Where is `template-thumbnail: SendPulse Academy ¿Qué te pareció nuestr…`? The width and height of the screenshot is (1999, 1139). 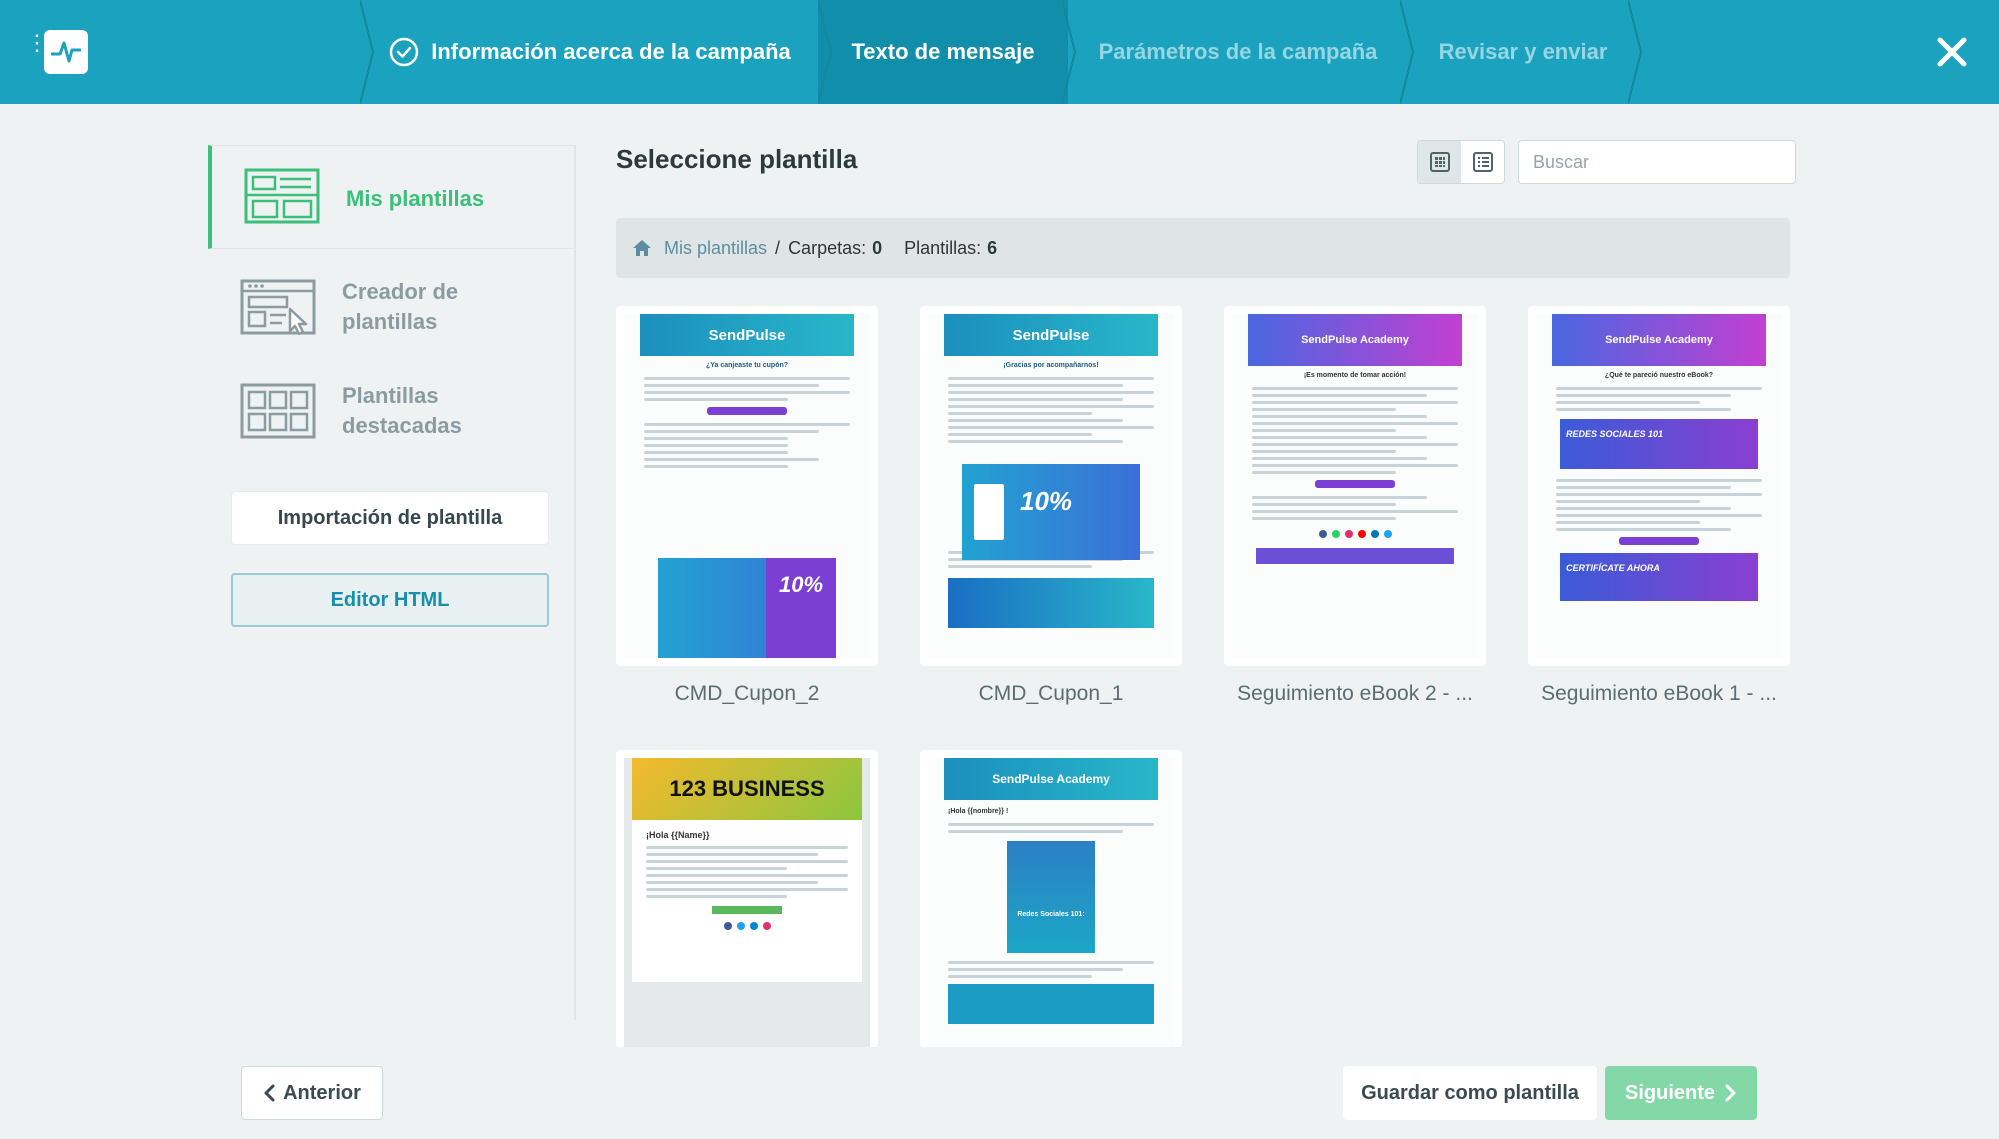 template-thumbnail: SendPulse Academy ¿Qué te pareció nuestr… is located at coordinates (1659, 486).